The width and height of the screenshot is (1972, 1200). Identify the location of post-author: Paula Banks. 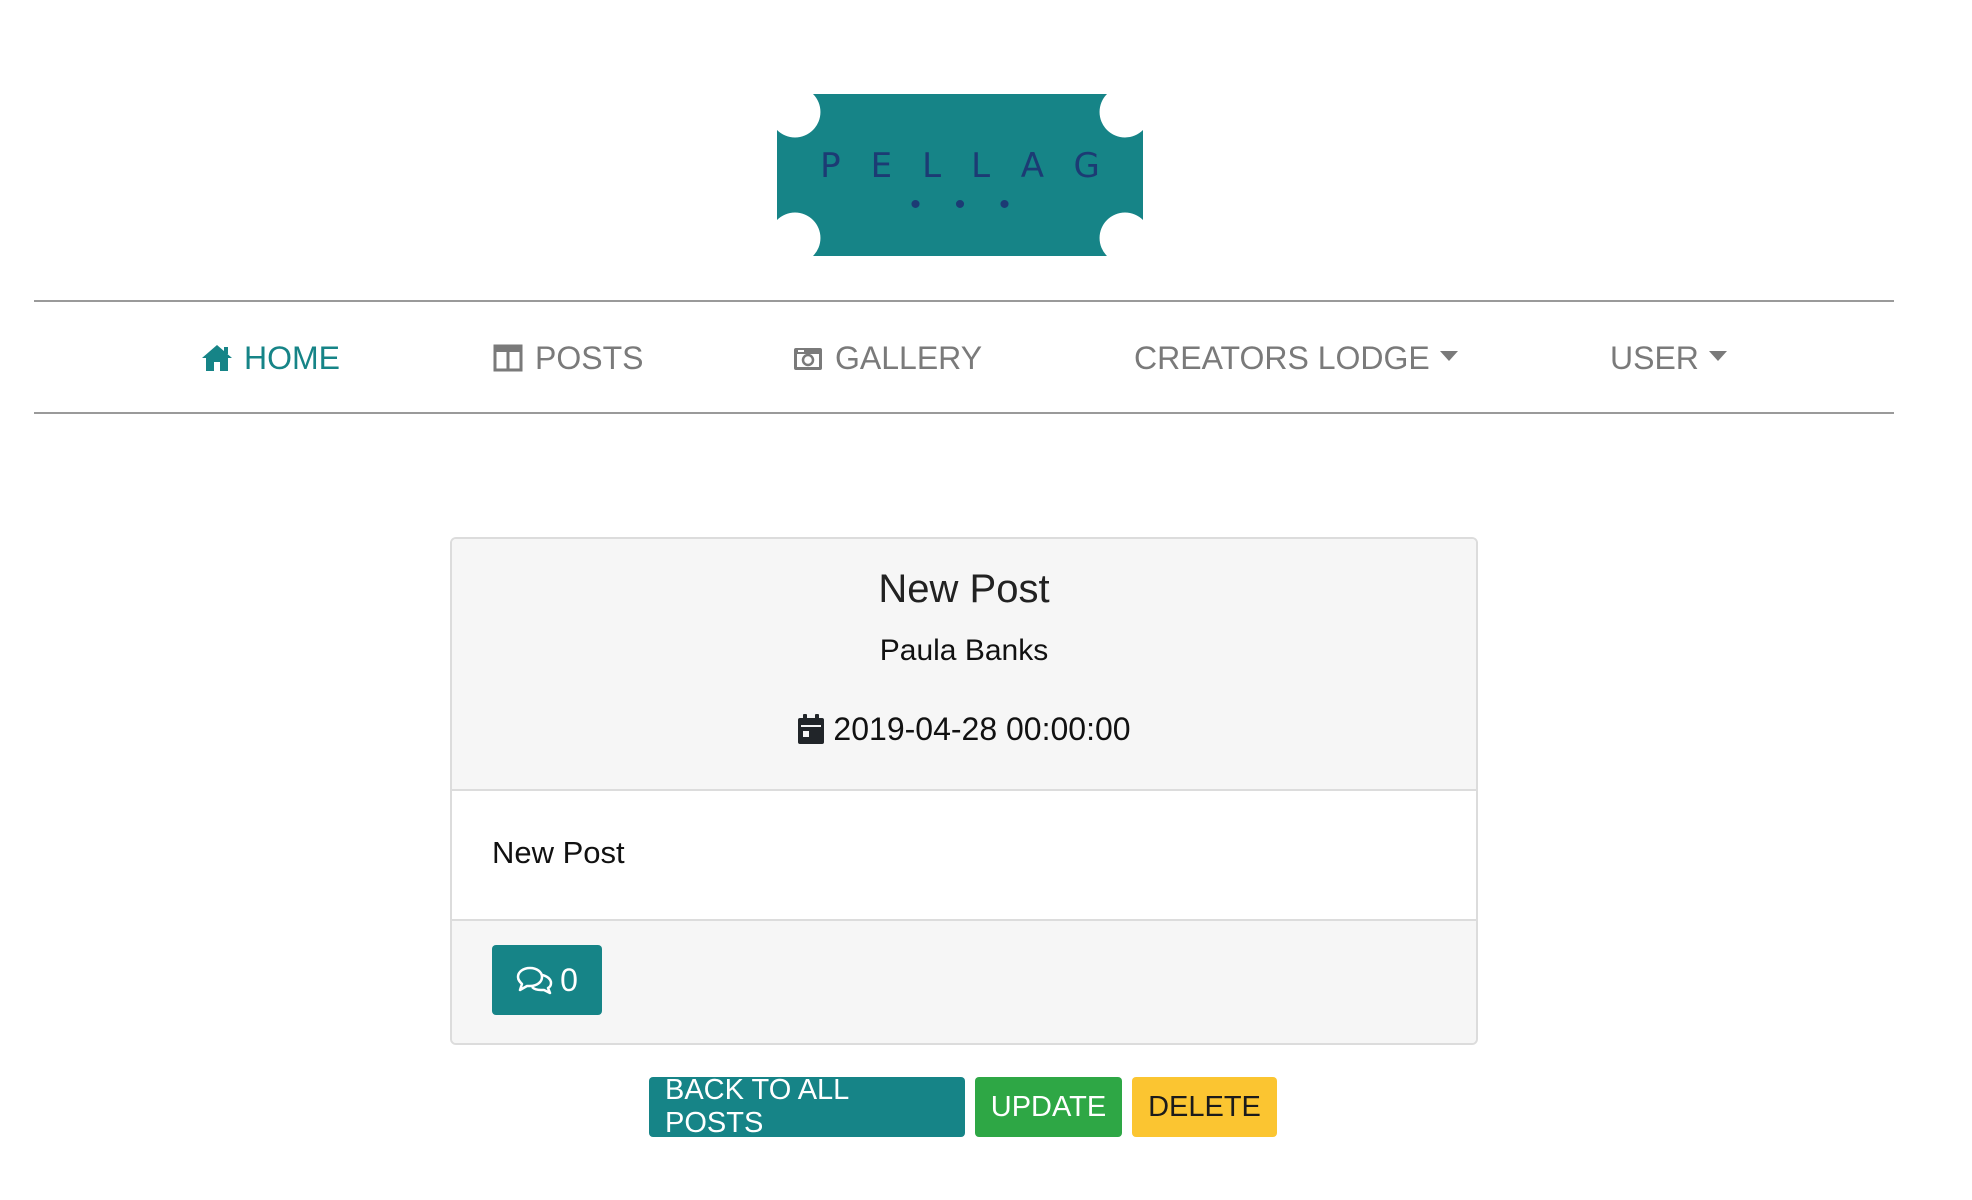
(964, 650).